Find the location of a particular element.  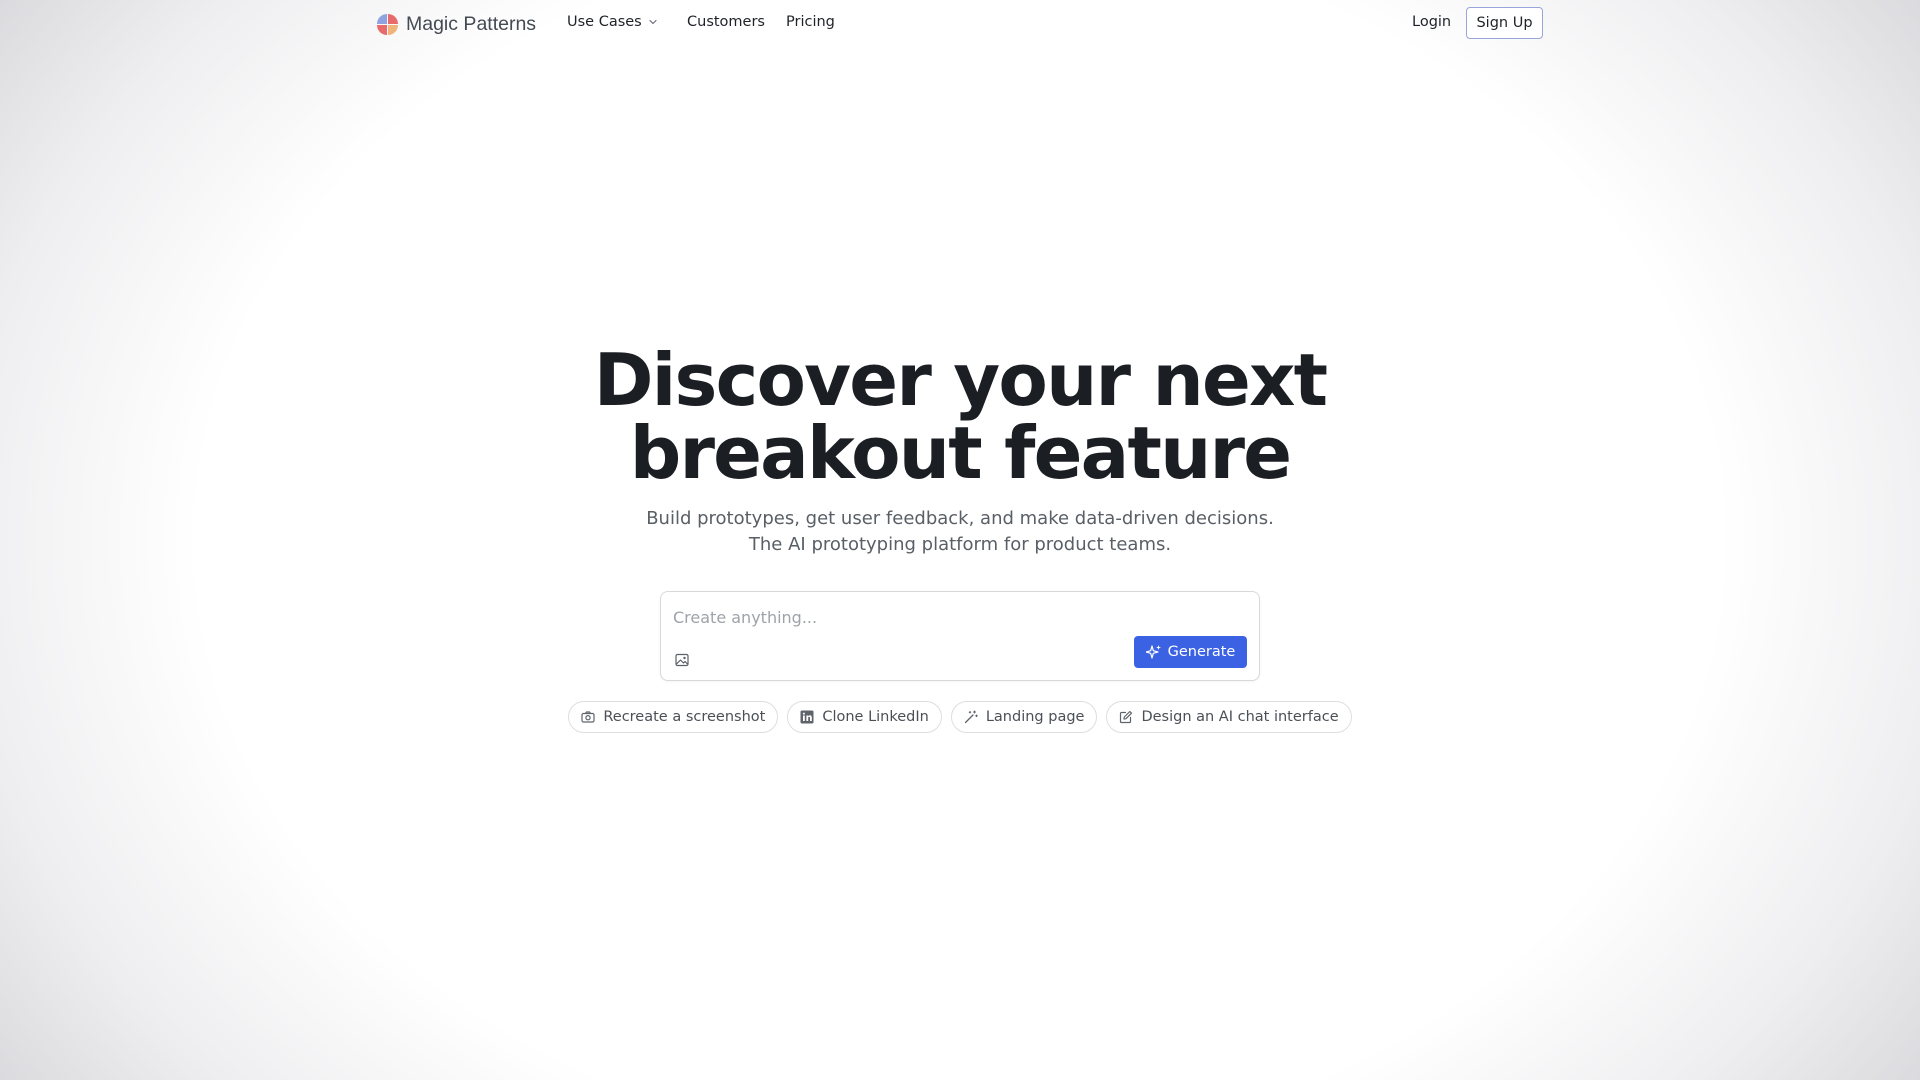

brand-name: Magic Patterns is located at coordinates (471, 23).